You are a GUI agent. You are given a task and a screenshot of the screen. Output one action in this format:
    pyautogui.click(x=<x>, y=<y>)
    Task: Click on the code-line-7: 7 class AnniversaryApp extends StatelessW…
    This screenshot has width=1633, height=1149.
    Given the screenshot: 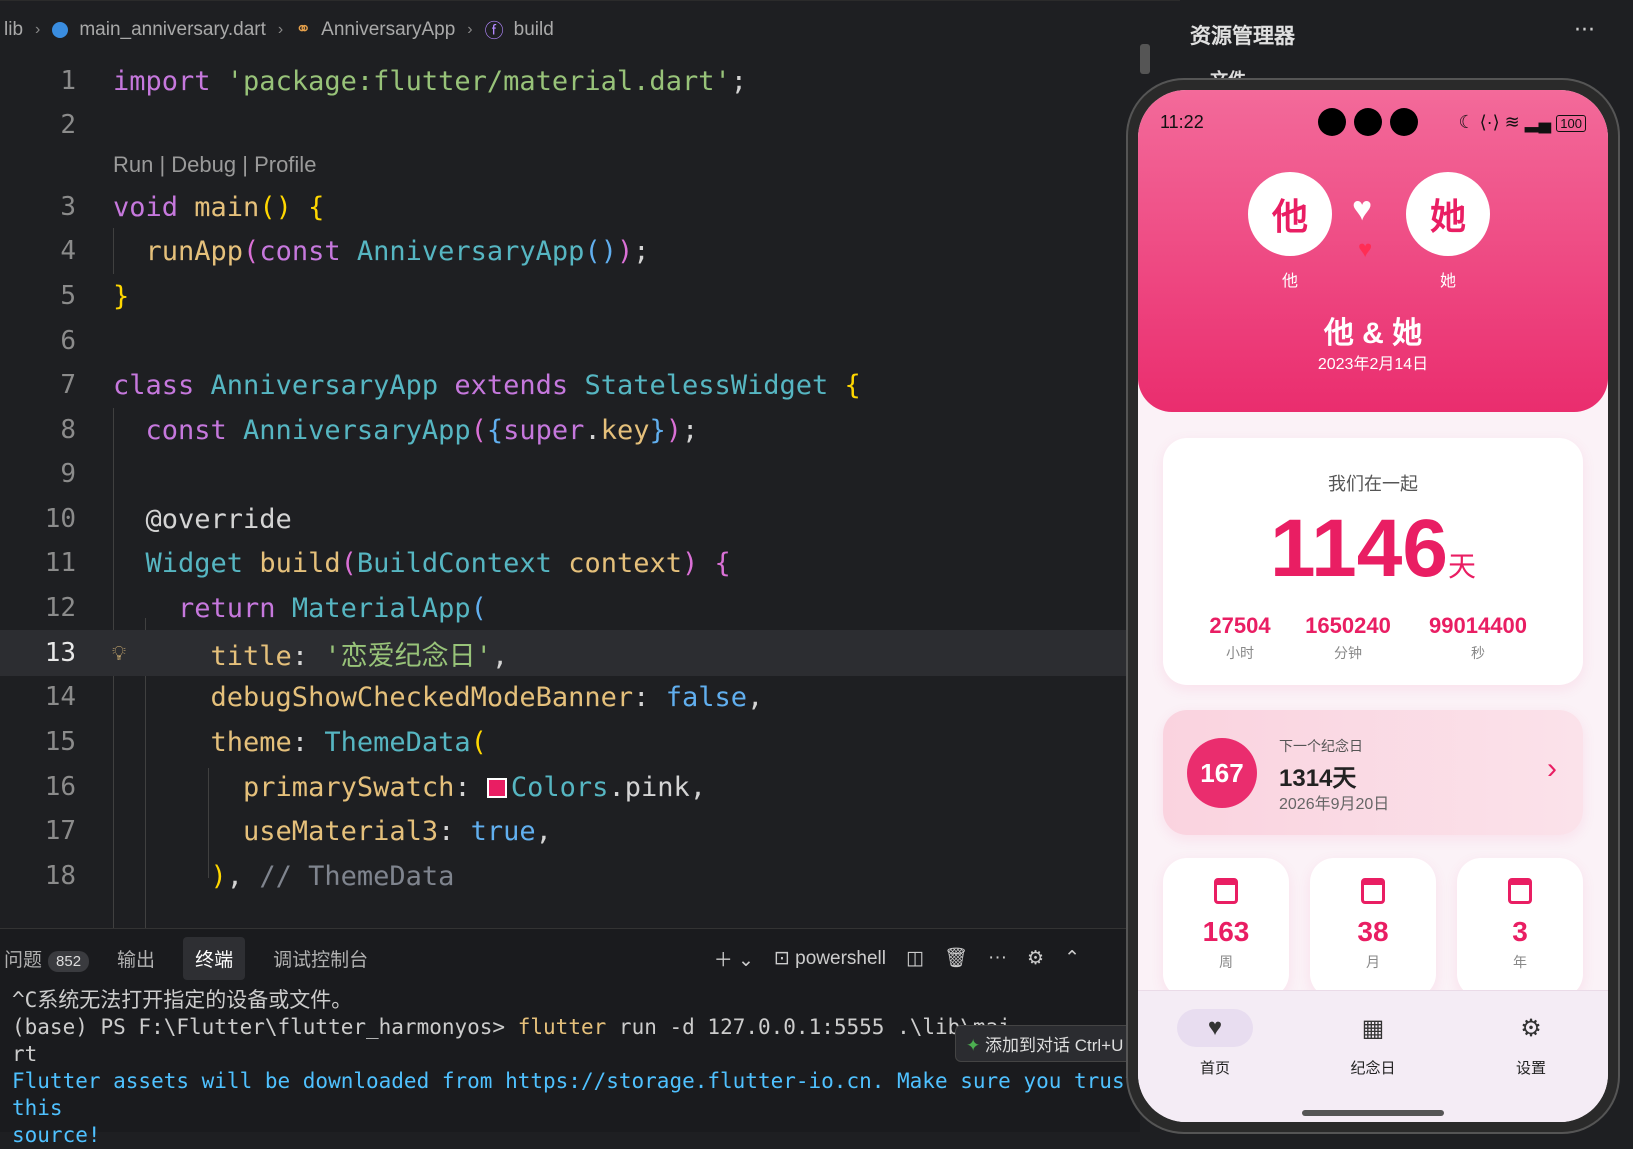 What is the action you would take?
    pyautogui.click(x=570, y=385)
    